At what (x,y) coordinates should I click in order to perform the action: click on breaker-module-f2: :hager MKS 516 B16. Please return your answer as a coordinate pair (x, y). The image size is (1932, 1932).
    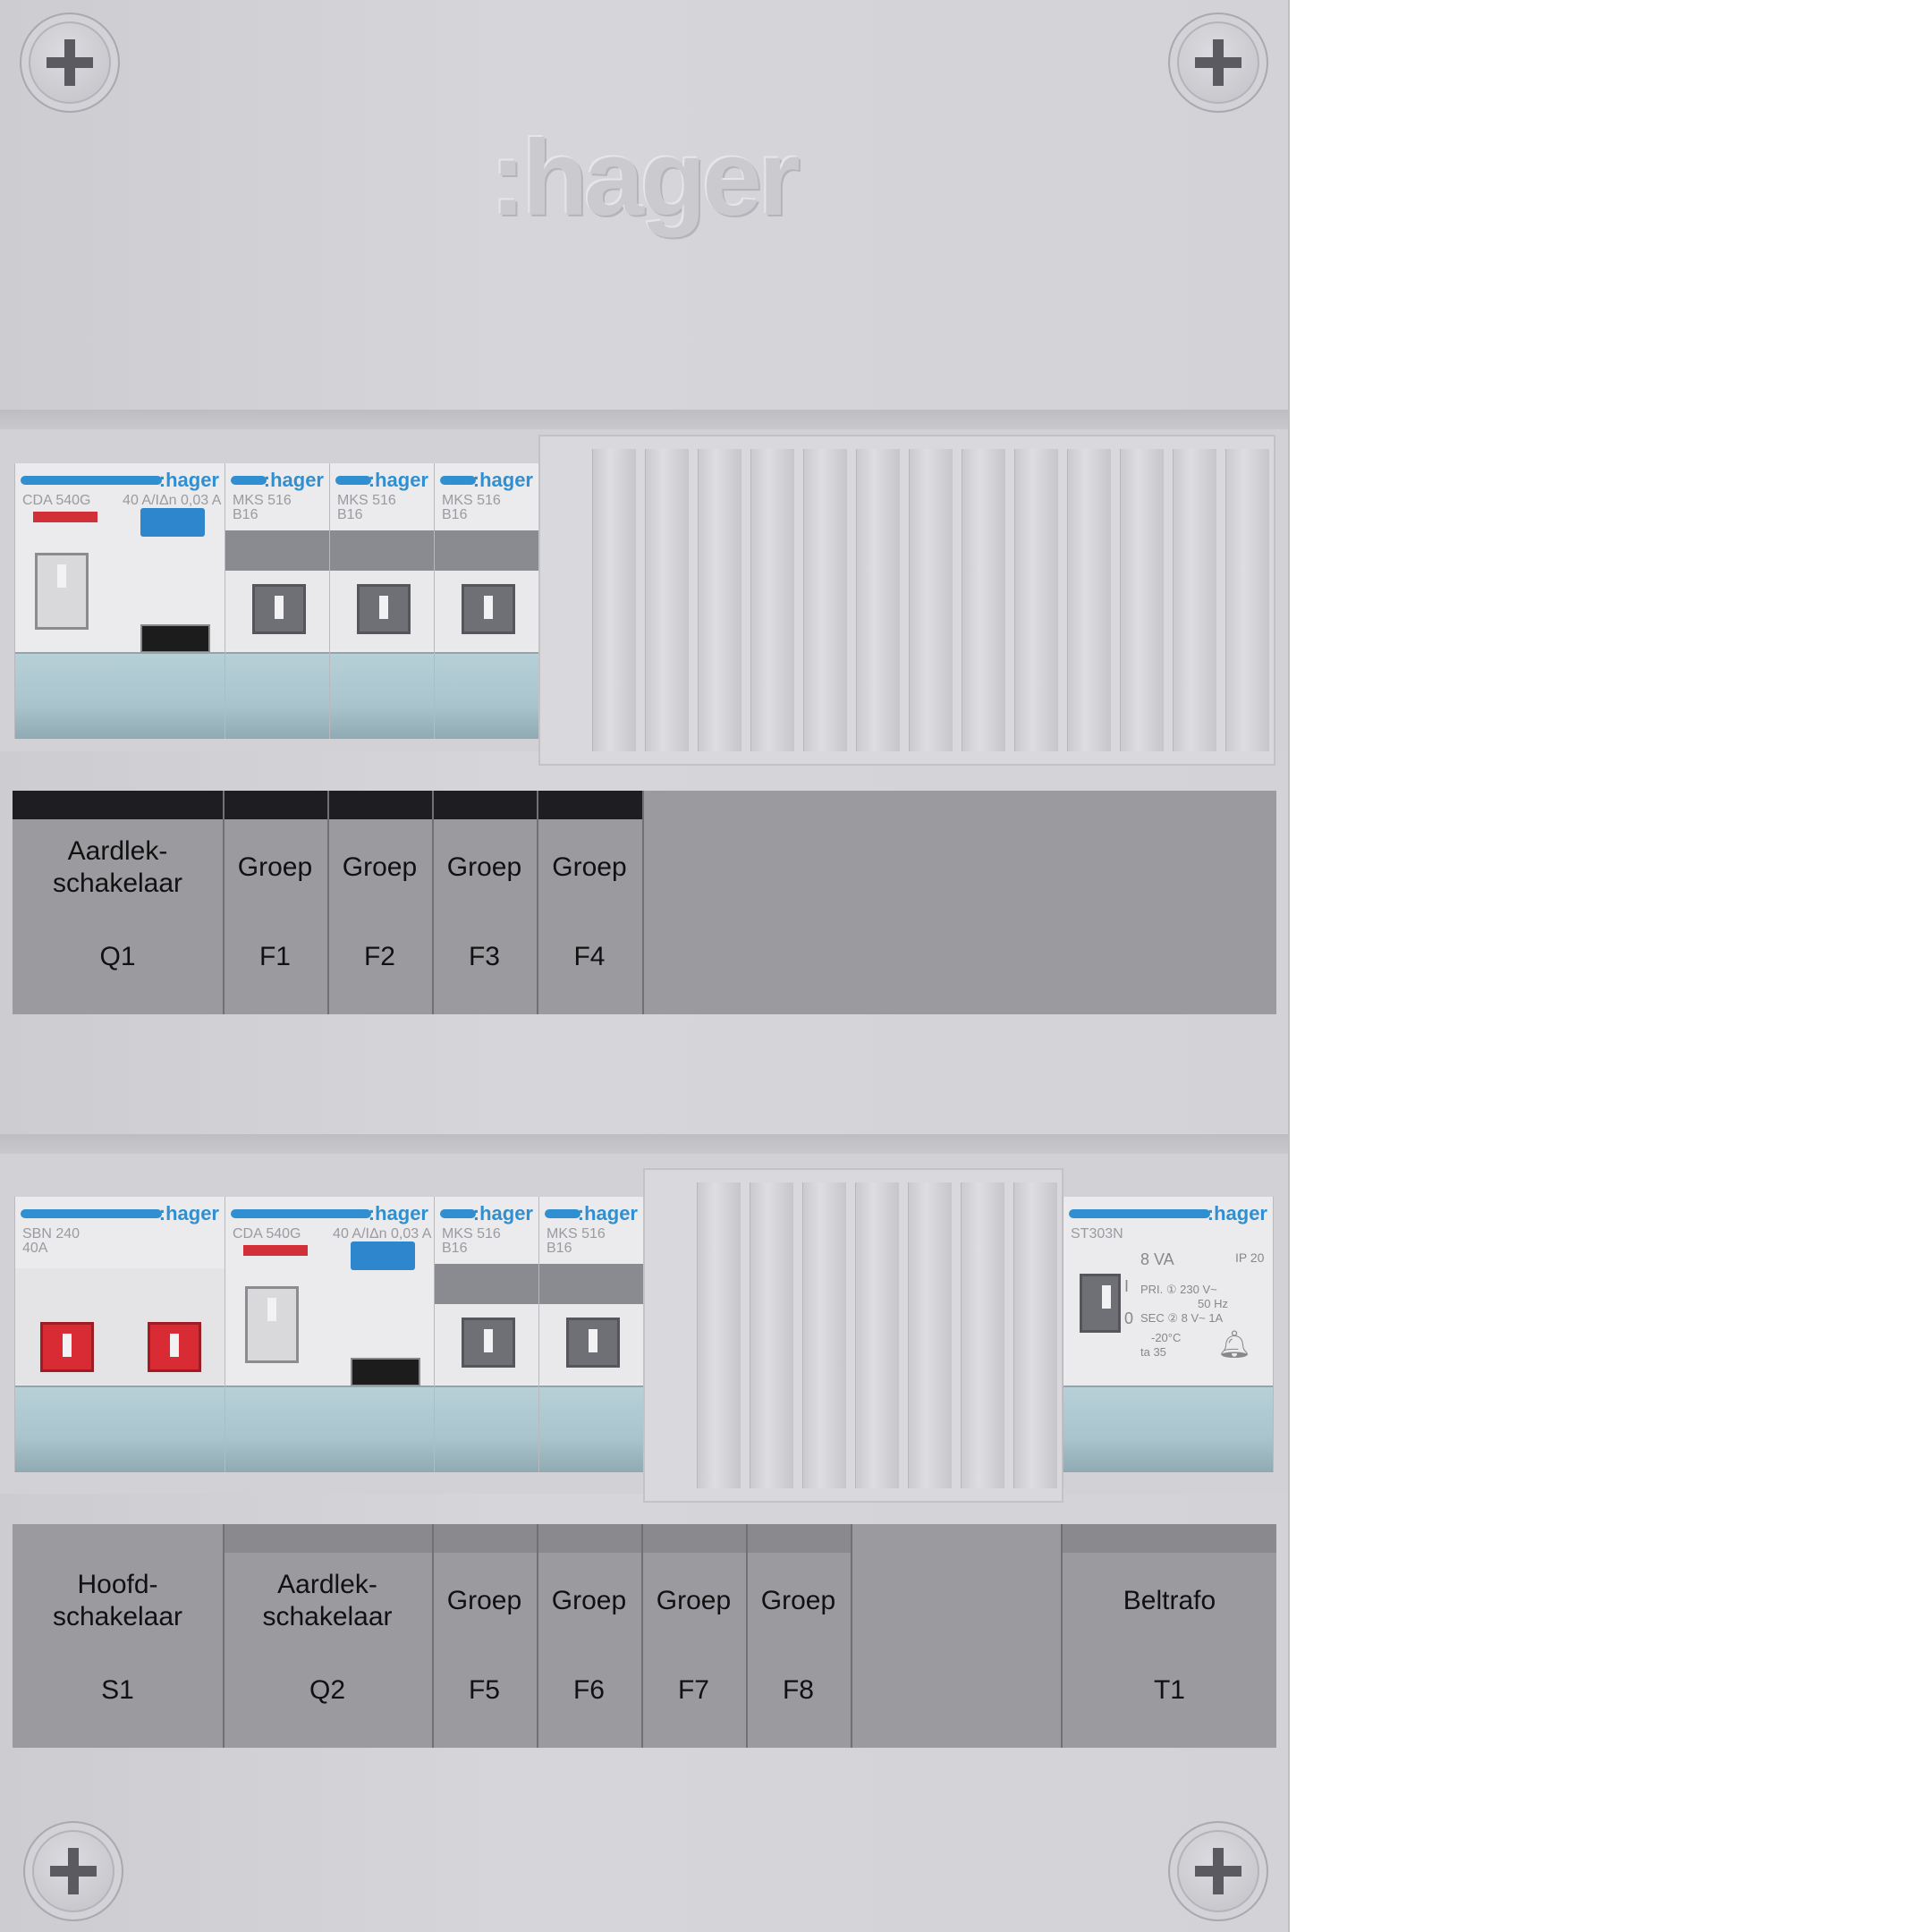
    Looking at the image, I should click on (382, 601).